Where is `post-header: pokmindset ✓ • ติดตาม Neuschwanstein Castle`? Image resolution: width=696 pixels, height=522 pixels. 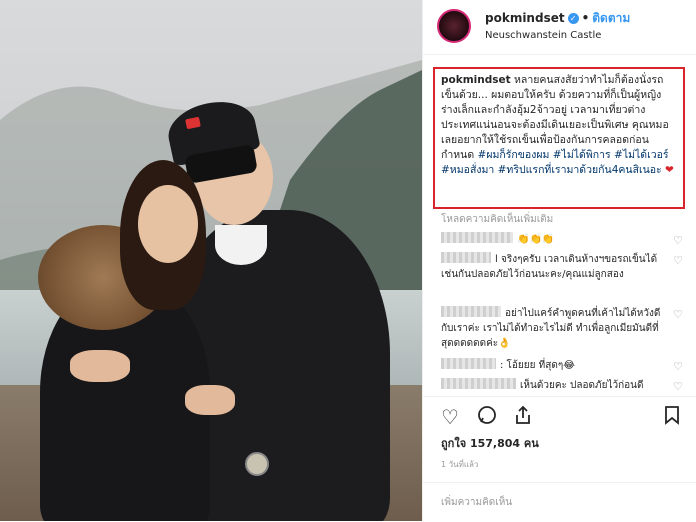 post-header: pokmindset ✓ • ติดตาม Neuschwanstein Castle is located at coordinates (559, 27).